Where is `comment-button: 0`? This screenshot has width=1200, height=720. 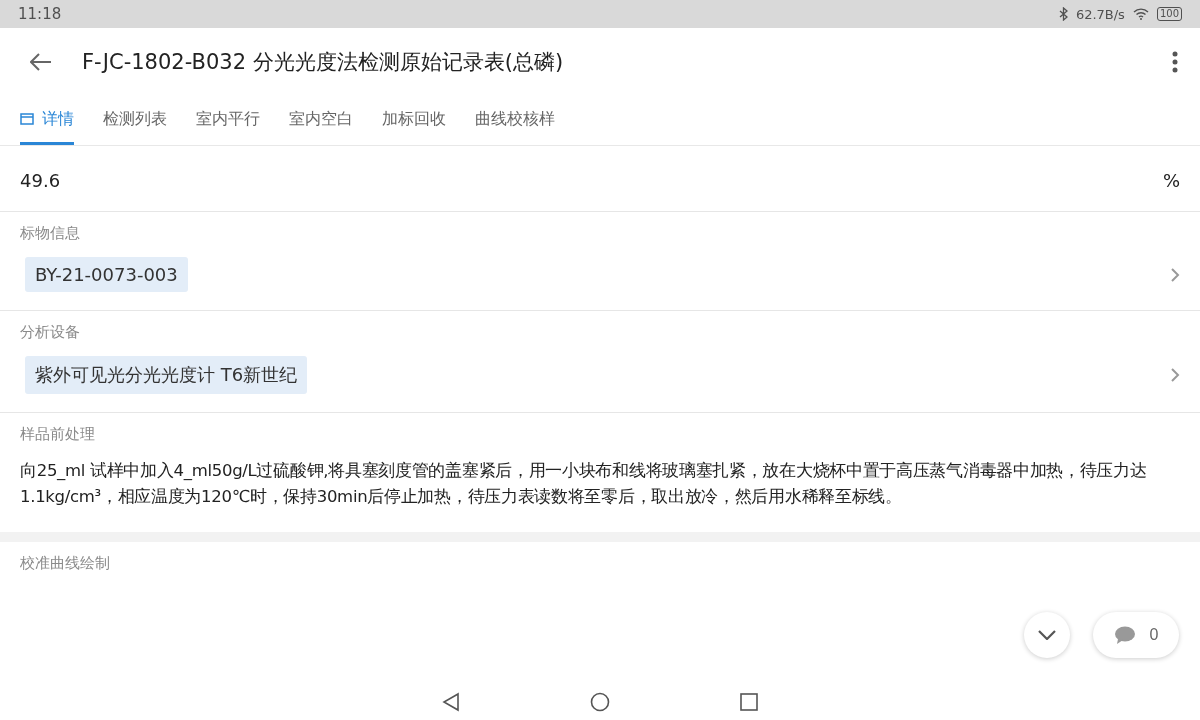
comment-button: 0 is located at coordinates (1136, 635).